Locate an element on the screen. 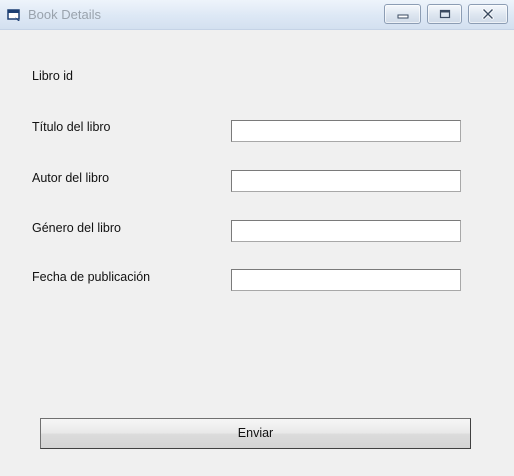 The height and width of the screenshot is (476, 514). libro-id-label: Libro id is located at coordinates (52, 76).